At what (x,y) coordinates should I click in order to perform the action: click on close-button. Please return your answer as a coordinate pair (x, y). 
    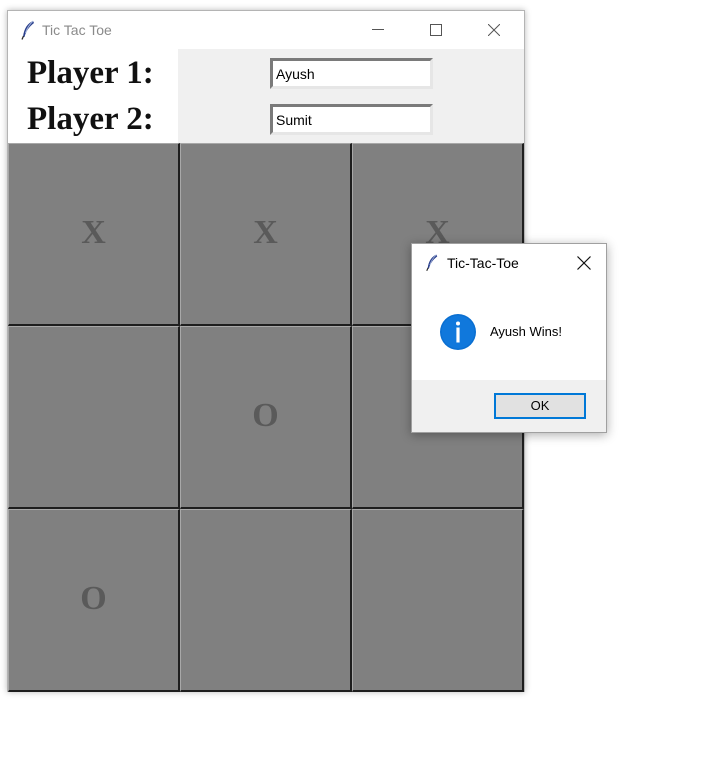
    Looking at the image, I should click on (494, 30).